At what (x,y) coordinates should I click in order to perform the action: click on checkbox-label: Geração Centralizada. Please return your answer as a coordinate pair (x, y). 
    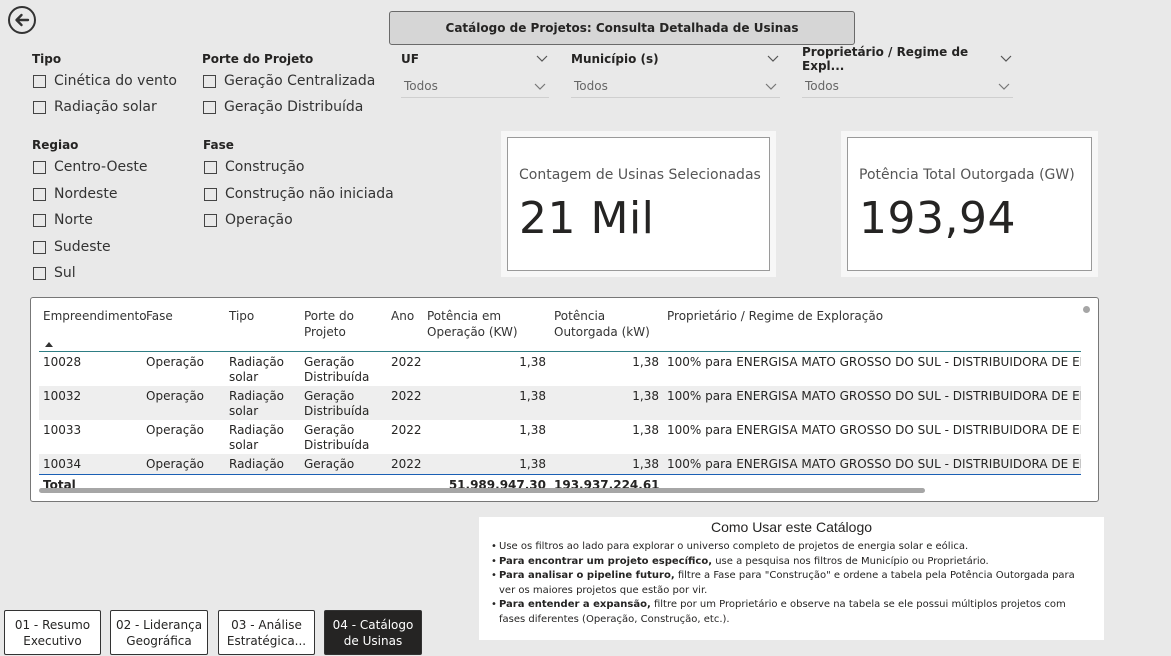
    Looking at the image, I should click on (300, 81).